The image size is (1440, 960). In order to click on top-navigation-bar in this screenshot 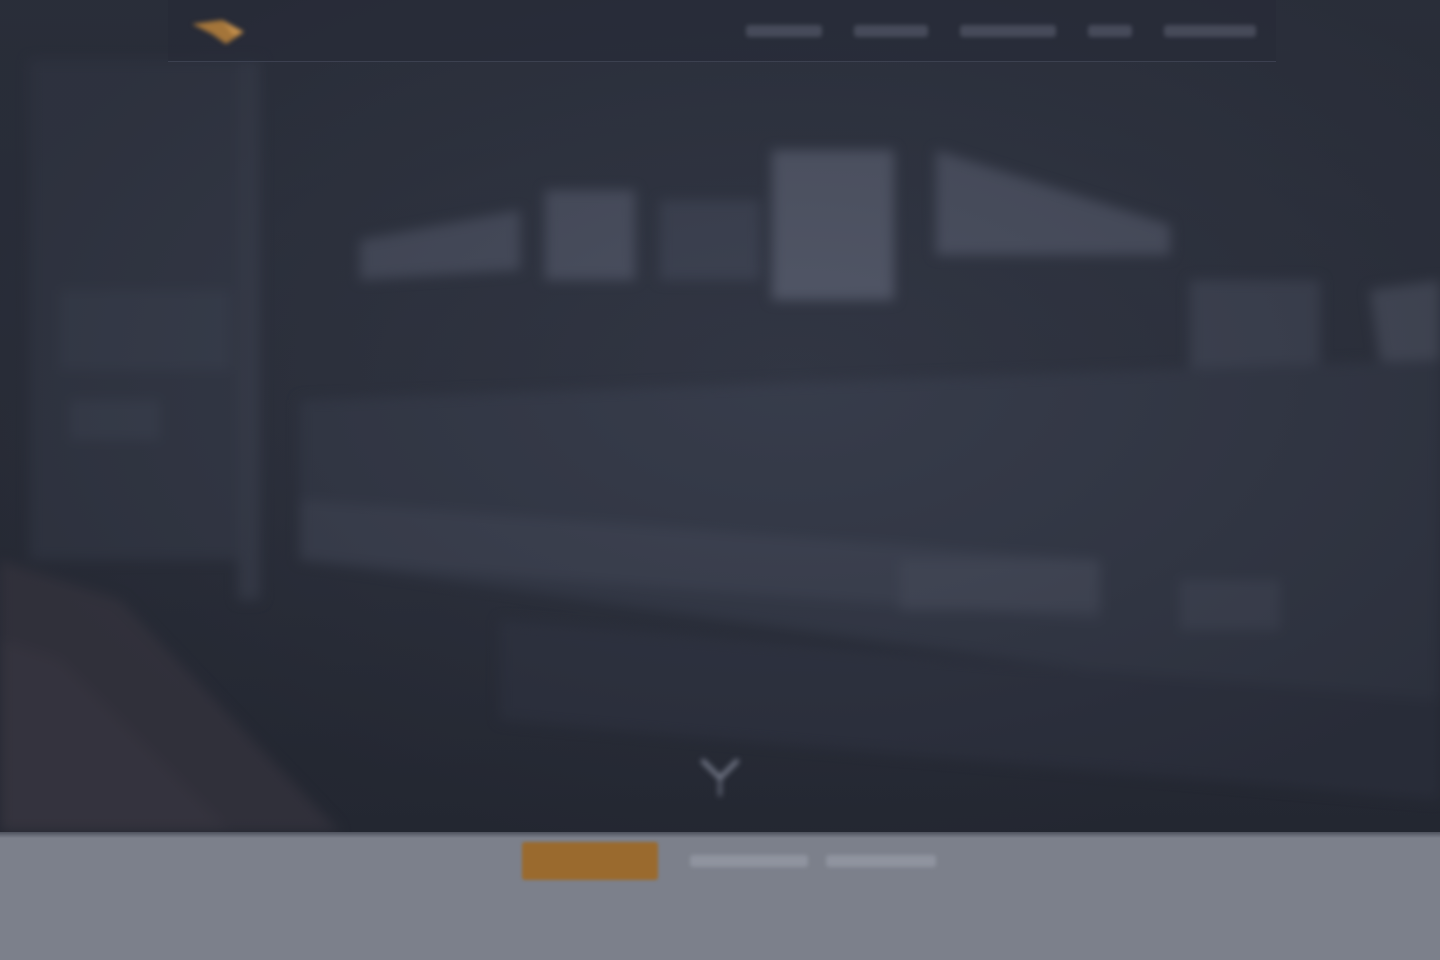, I will do `click(722, 31)`.